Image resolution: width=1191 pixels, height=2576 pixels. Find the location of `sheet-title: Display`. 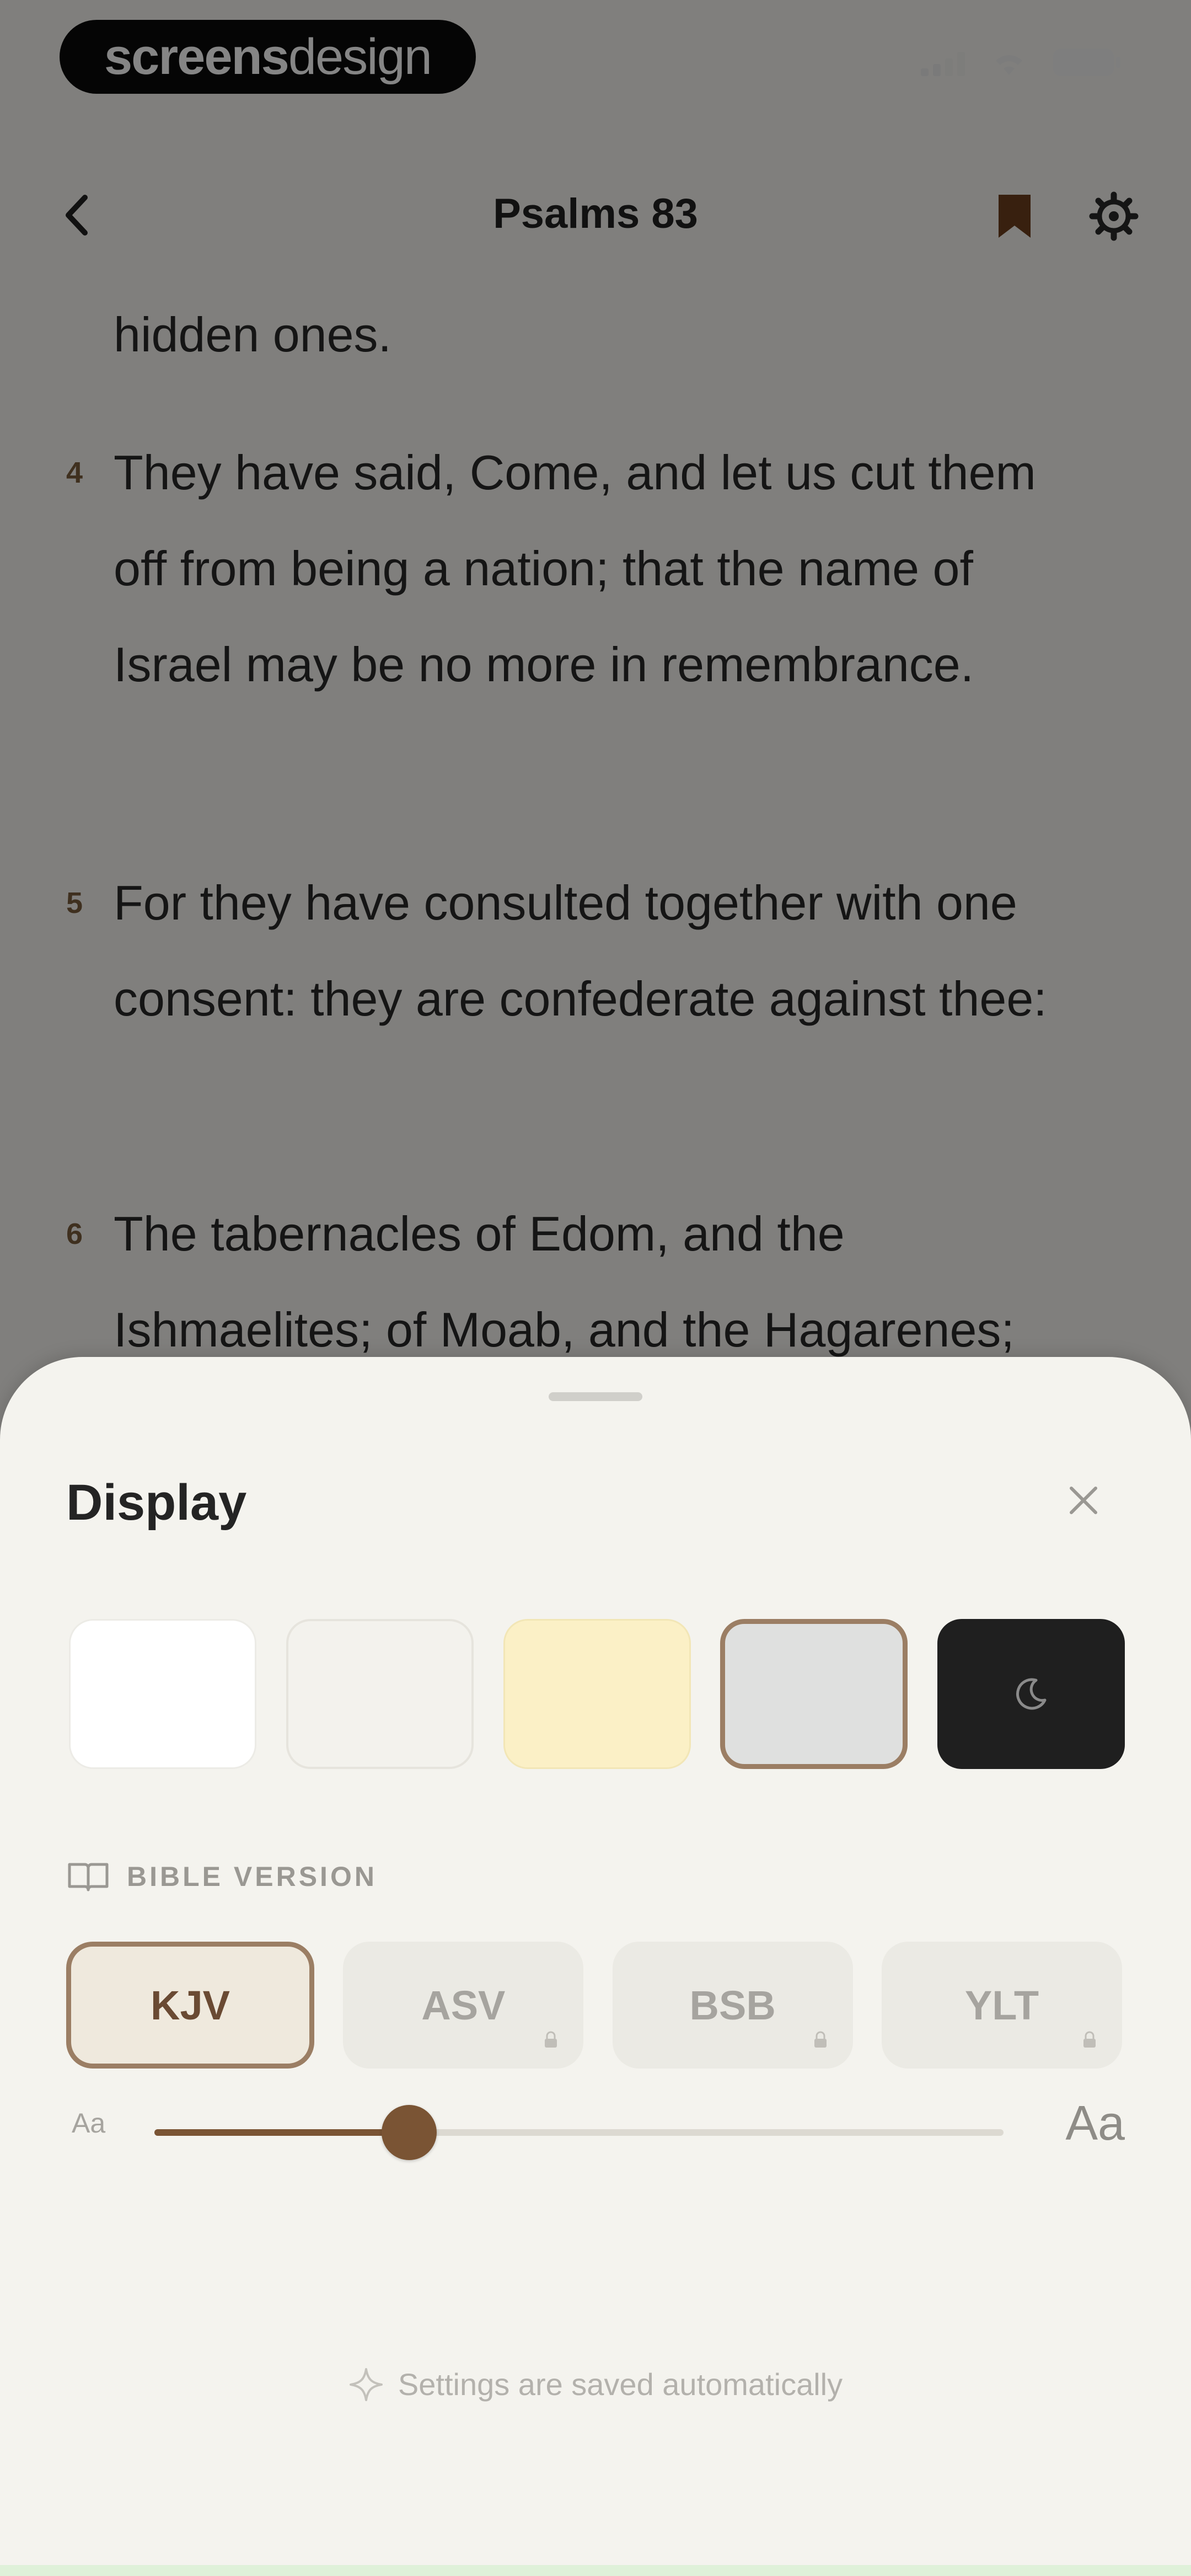

sheet-title: Display is located at coordinates (157, 1502).